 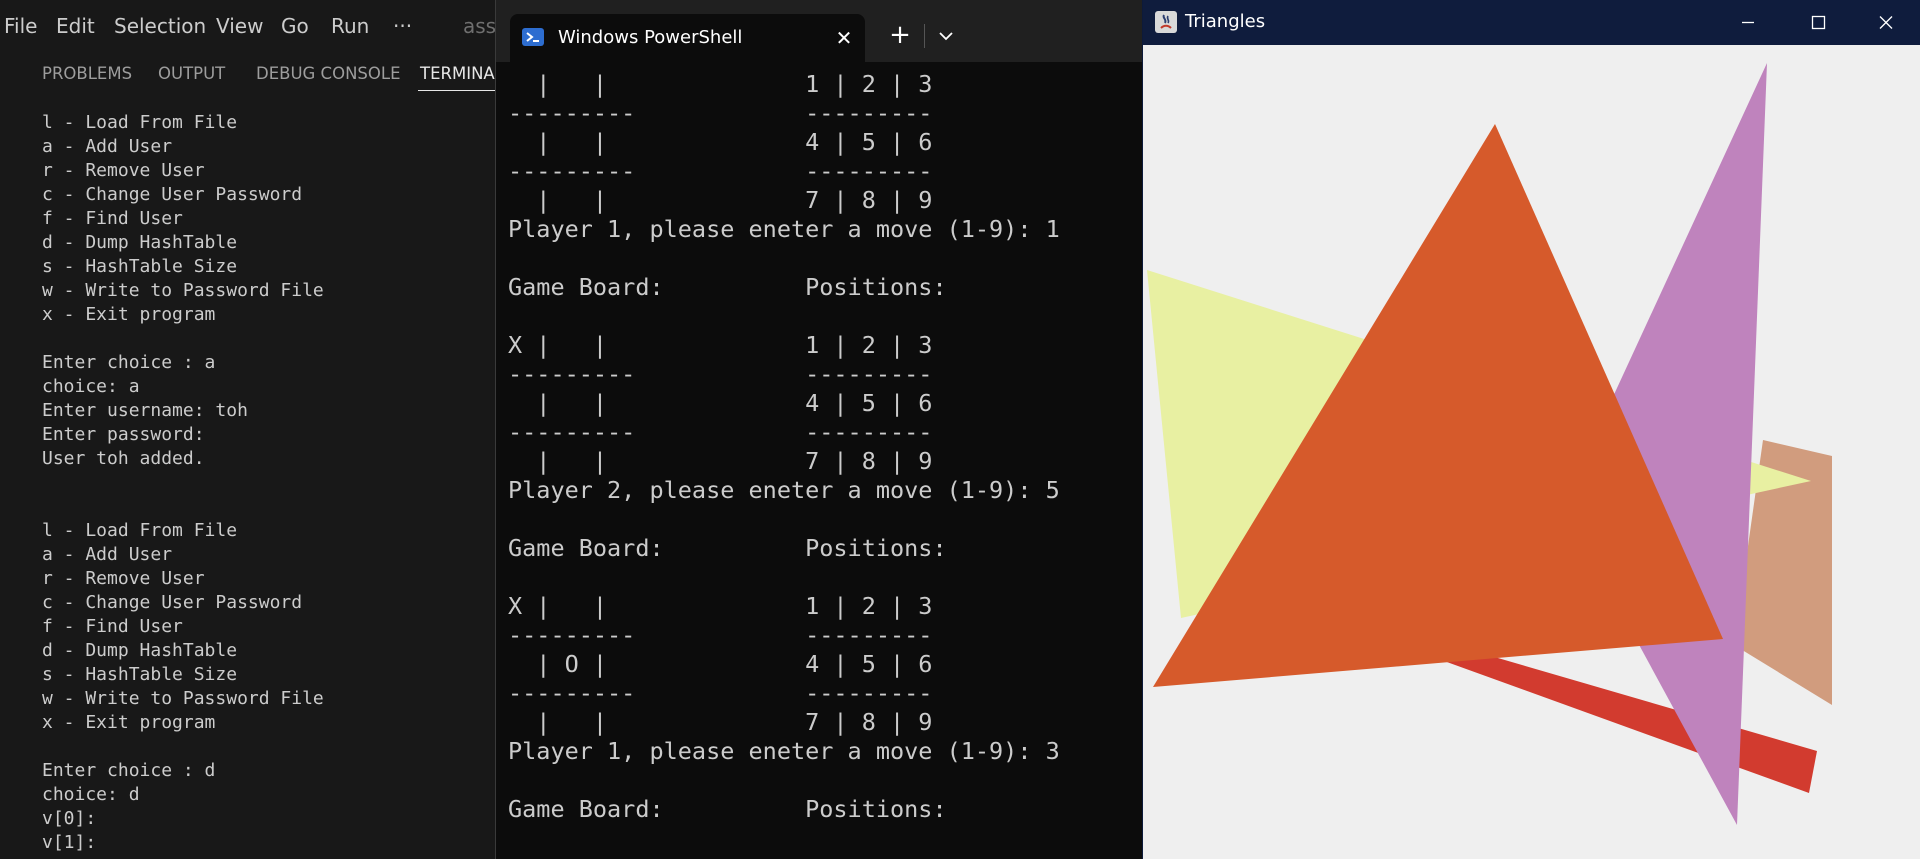 What do you see at coordinates (1818, 22) in the screenshot?
I see `maximize-icon` at bounding box center [1818, 22].